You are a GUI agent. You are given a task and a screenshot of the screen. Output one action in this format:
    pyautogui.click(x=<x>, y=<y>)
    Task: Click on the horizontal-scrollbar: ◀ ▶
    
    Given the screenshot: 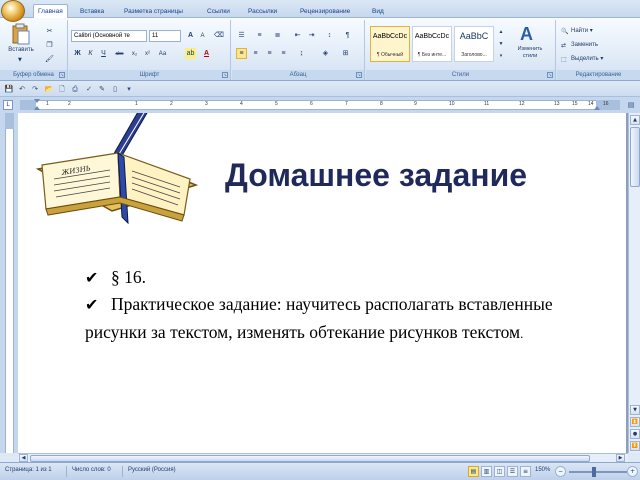 What is the action you would take?
    pyautogui.click(x=323, y=457)
    